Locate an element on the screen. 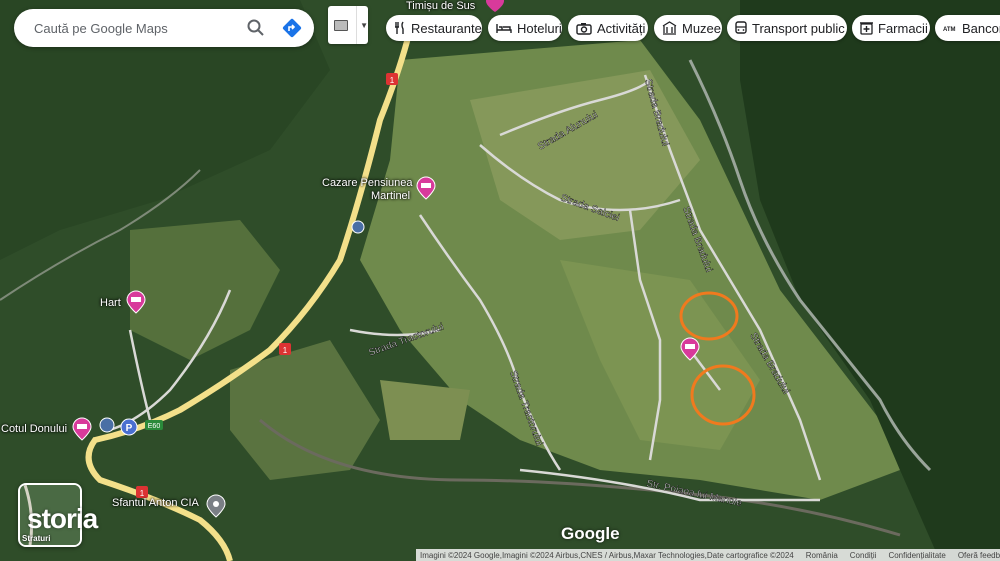  chip-restaurante: Restaurante is located at coordinates (434, 28).